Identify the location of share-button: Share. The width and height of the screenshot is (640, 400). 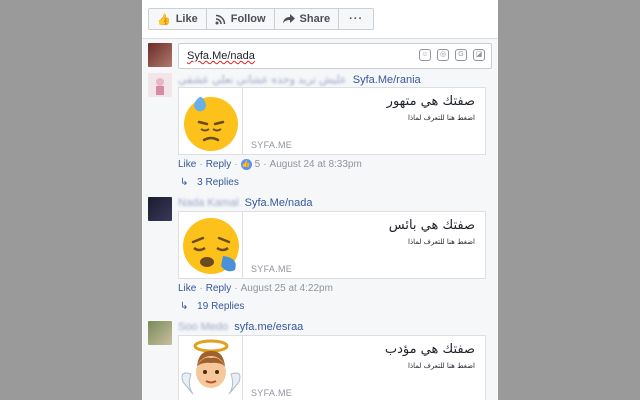
(307, 19).